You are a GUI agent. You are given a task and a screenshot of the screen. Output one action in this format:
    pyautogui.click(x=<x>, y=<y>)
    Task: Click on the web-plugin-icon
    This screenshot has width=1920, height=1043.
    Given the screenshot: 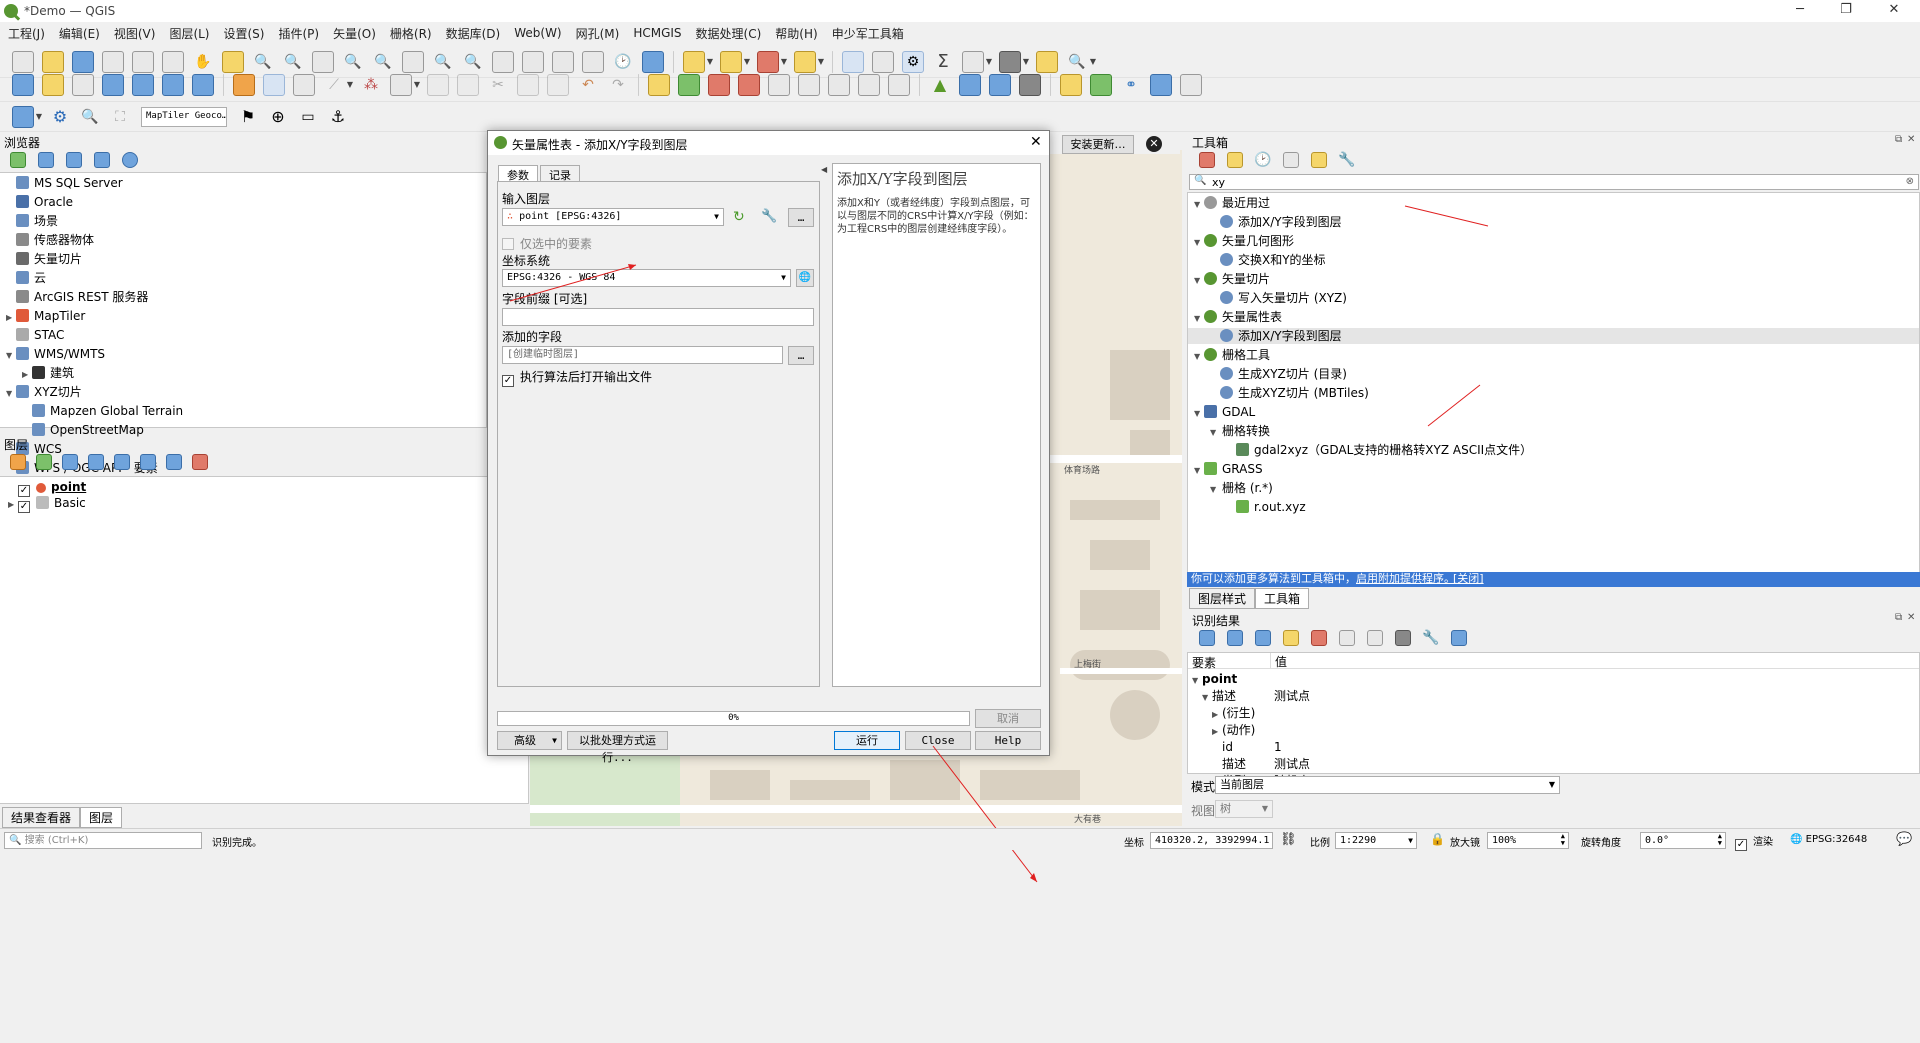 What is the action you would take?
    pyautogui.click(x=1000, y=84)
    